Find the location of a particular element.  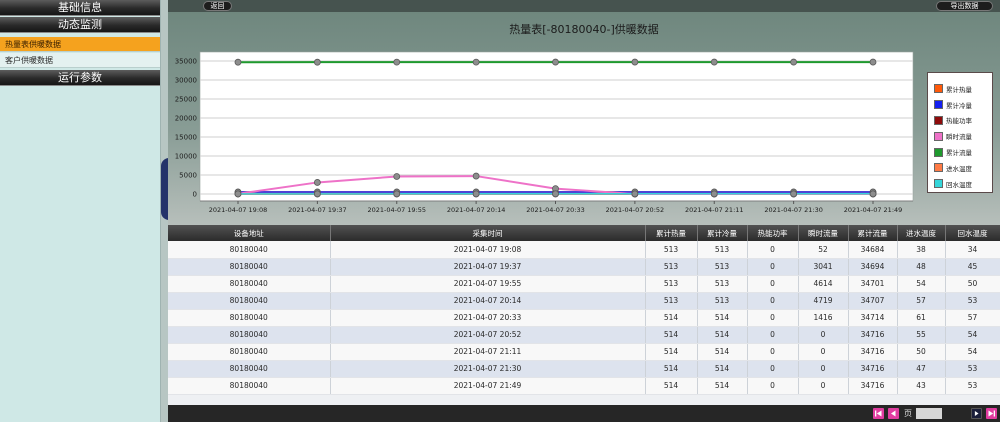

pagination-bar: 页 is located at coordinates (584, 413).